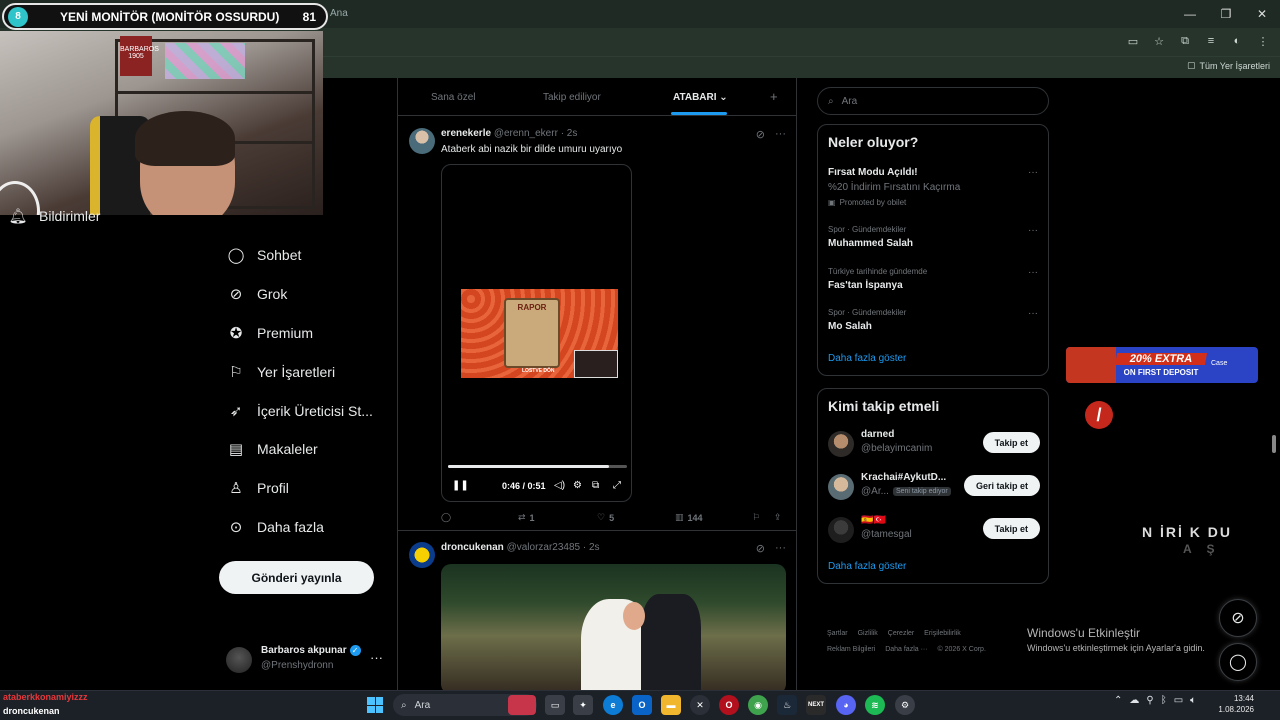  What do you see at coordinates (526, 133) in the screenshot?
I see `tweet-author-handle: @erenn_ekerr` at bounding box center [526, 133].